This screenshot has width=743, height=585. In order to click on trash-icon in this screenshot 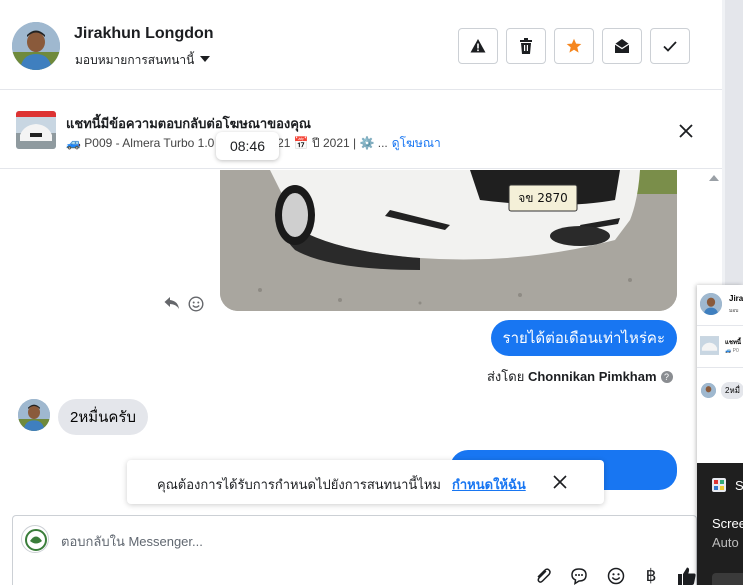, I will do `click(526, 46)`.